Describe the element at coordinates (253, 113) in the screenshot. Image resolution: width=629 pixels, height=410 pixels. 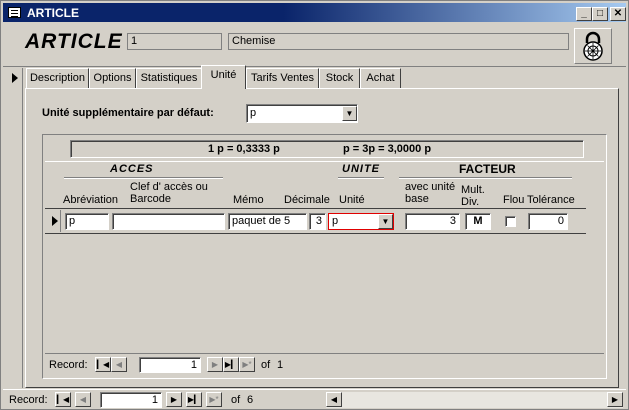
I see `default-unit-value: p` at that location.